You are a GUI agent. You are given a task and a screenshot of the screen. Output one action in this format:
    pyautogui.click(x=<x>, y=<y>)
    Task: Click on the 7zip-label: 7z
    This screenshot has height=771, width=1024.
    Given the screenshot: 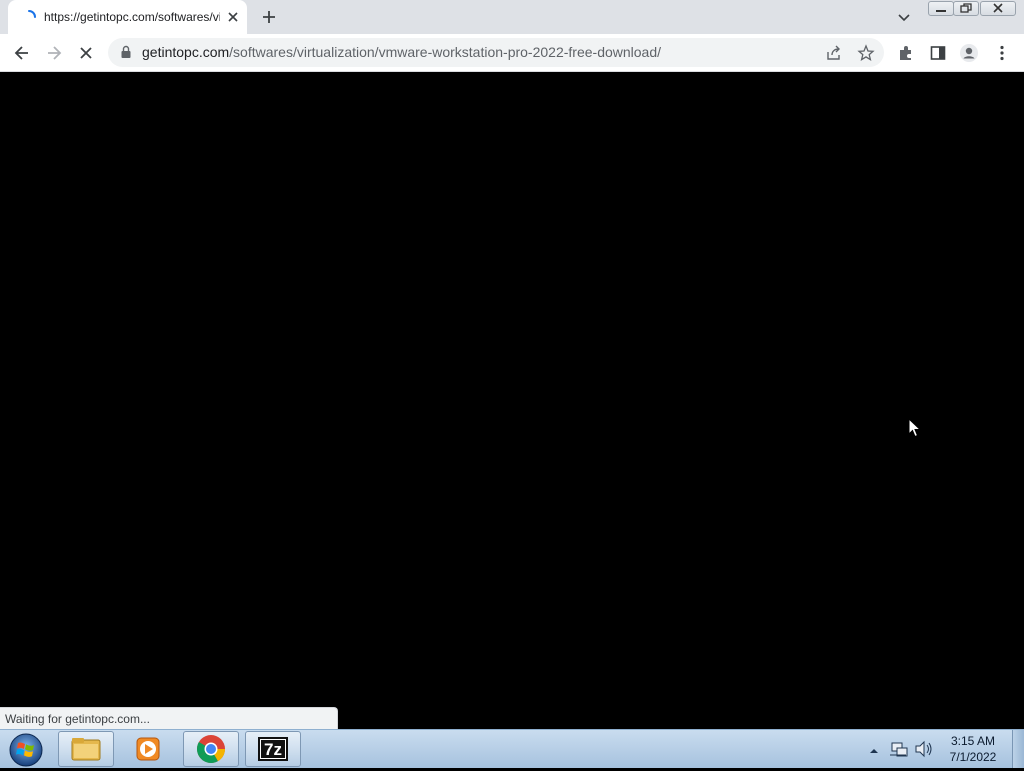 What is the action you would take?
    pyautogui.click(x=273, y=749)
    